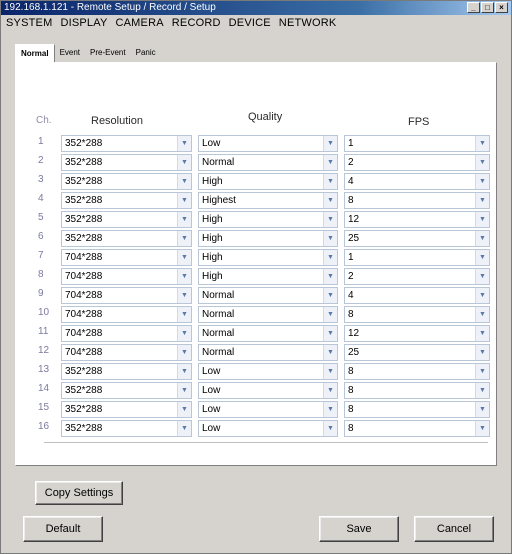 This screenshot has width=512, height=554. What do you see at coordinates (487, 7) in the screenshot?
I see `maximize-icon: □` at bounding box center [487, 7].